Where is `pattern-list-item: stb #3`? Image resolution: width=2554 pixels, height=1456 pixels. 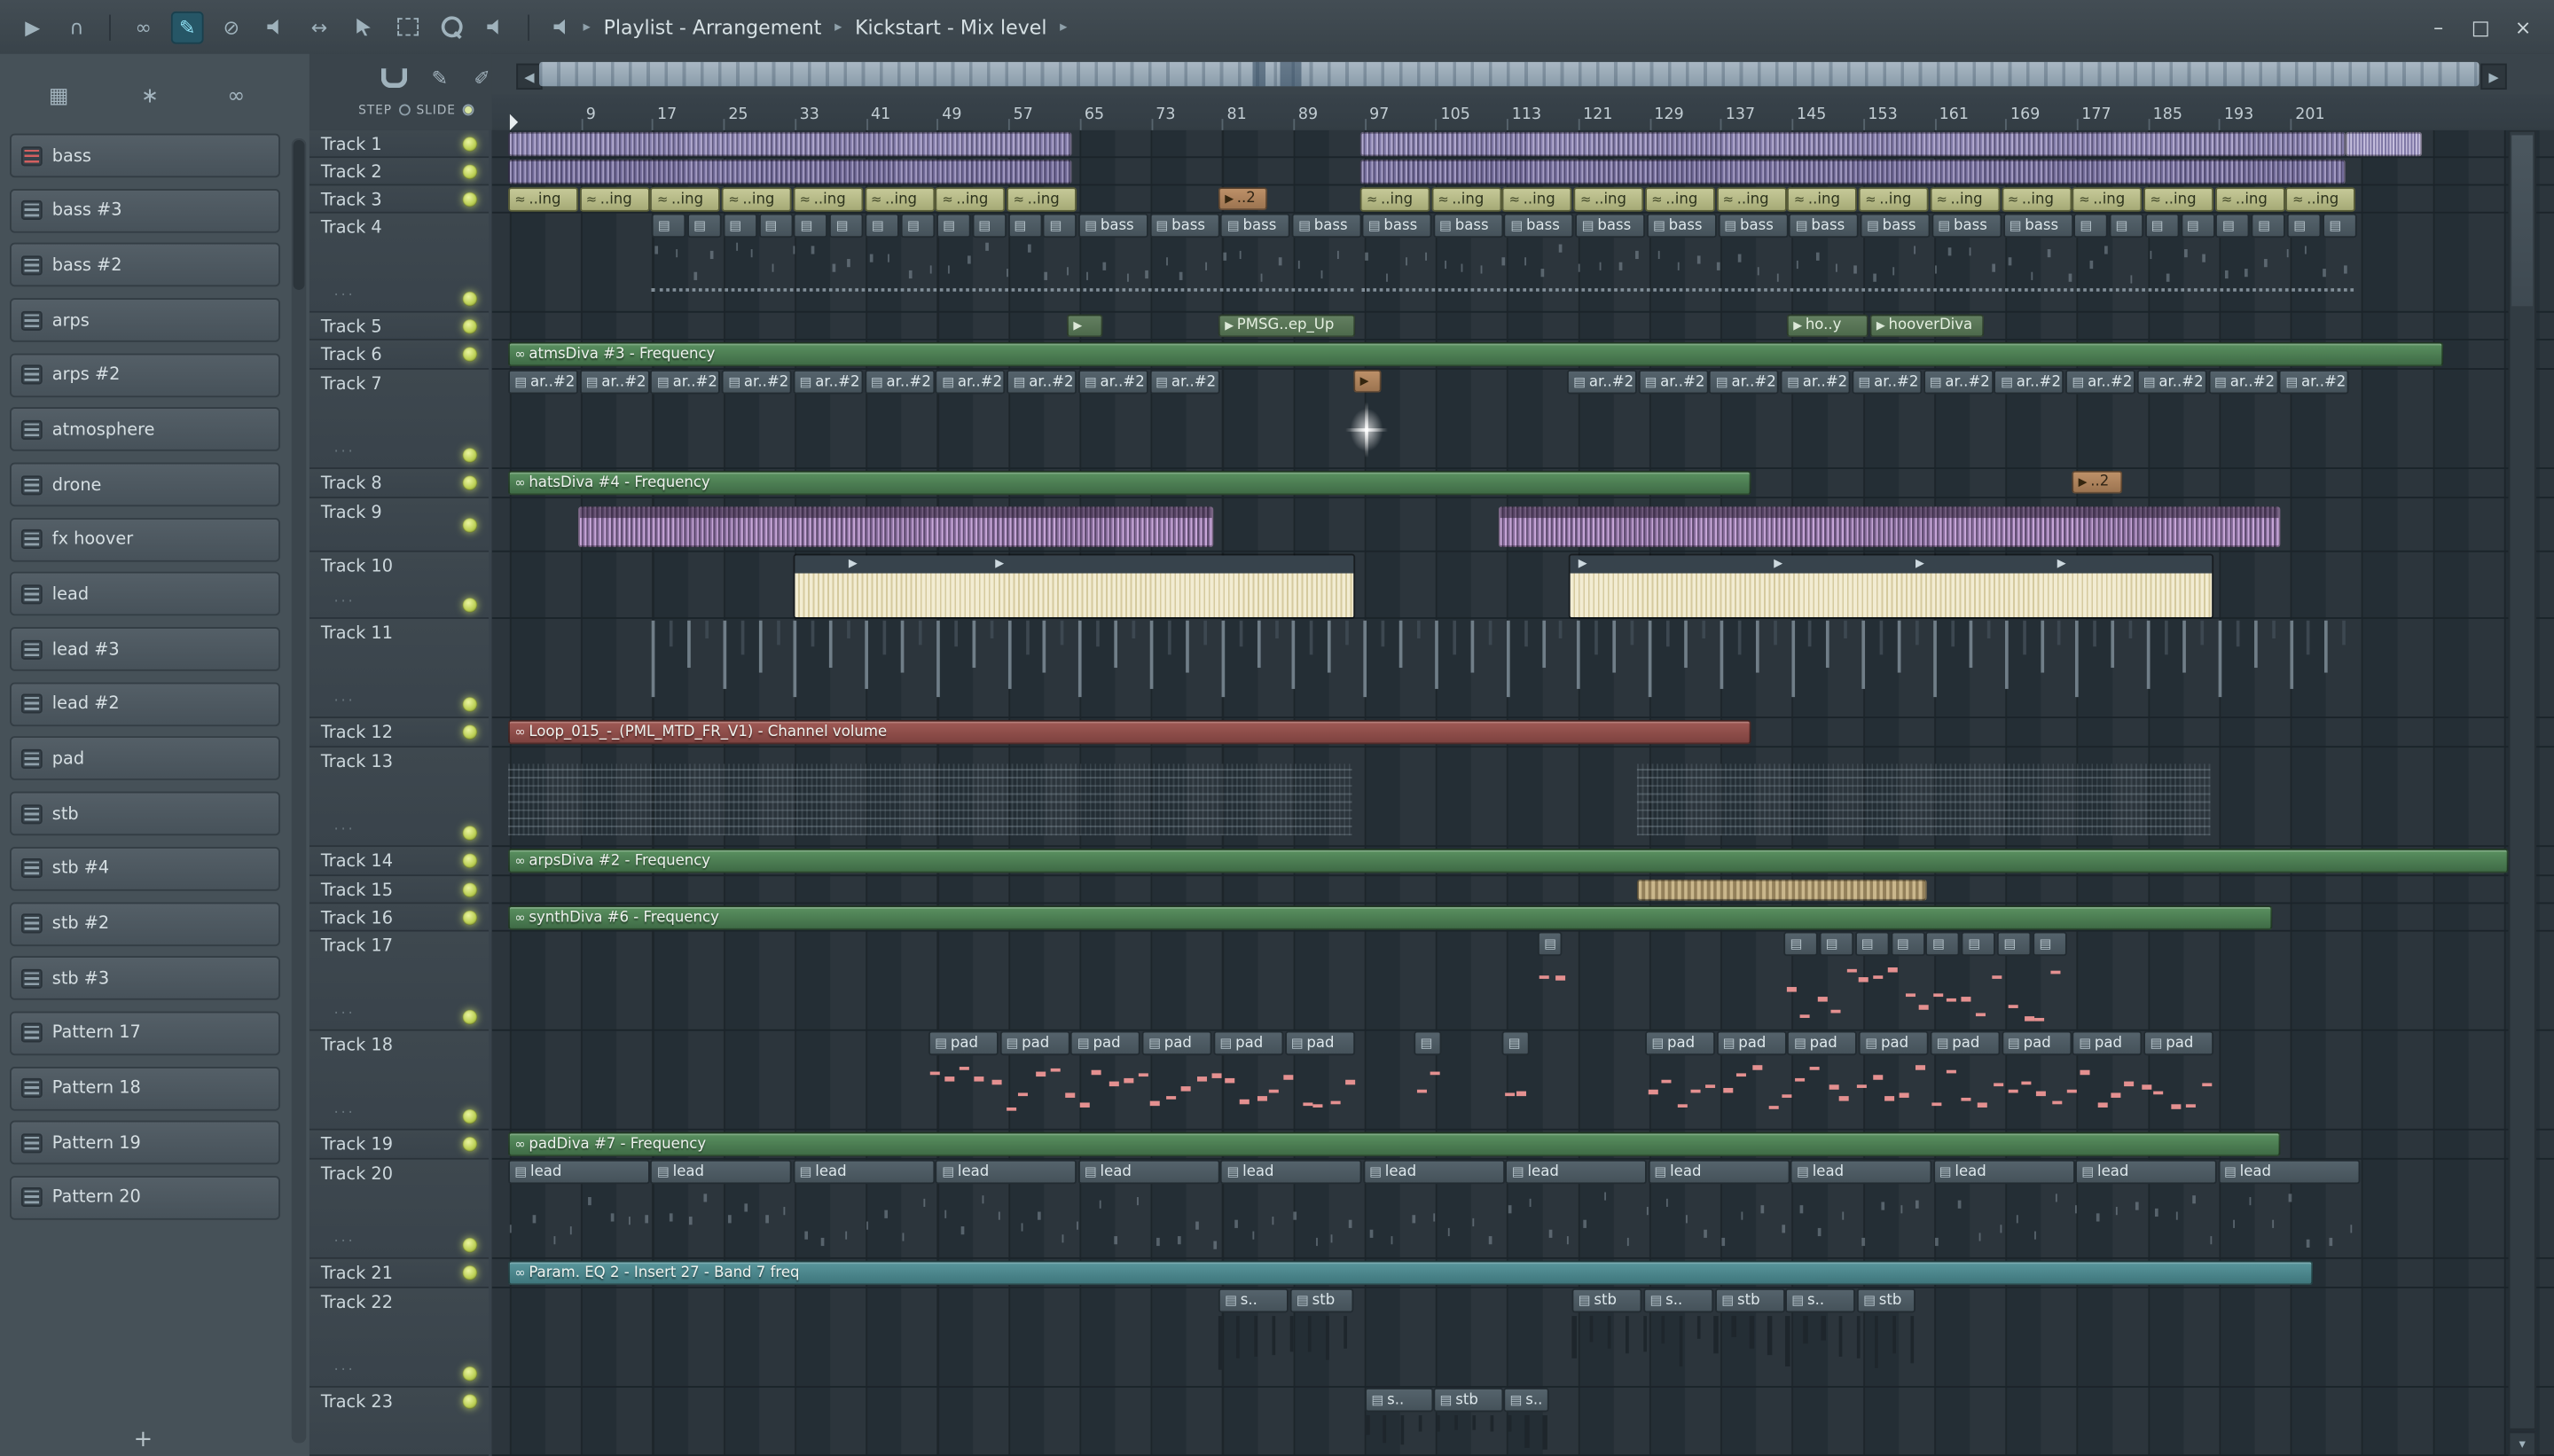
pattern-list-item: stb #3 is located at coordinates (145, 978).